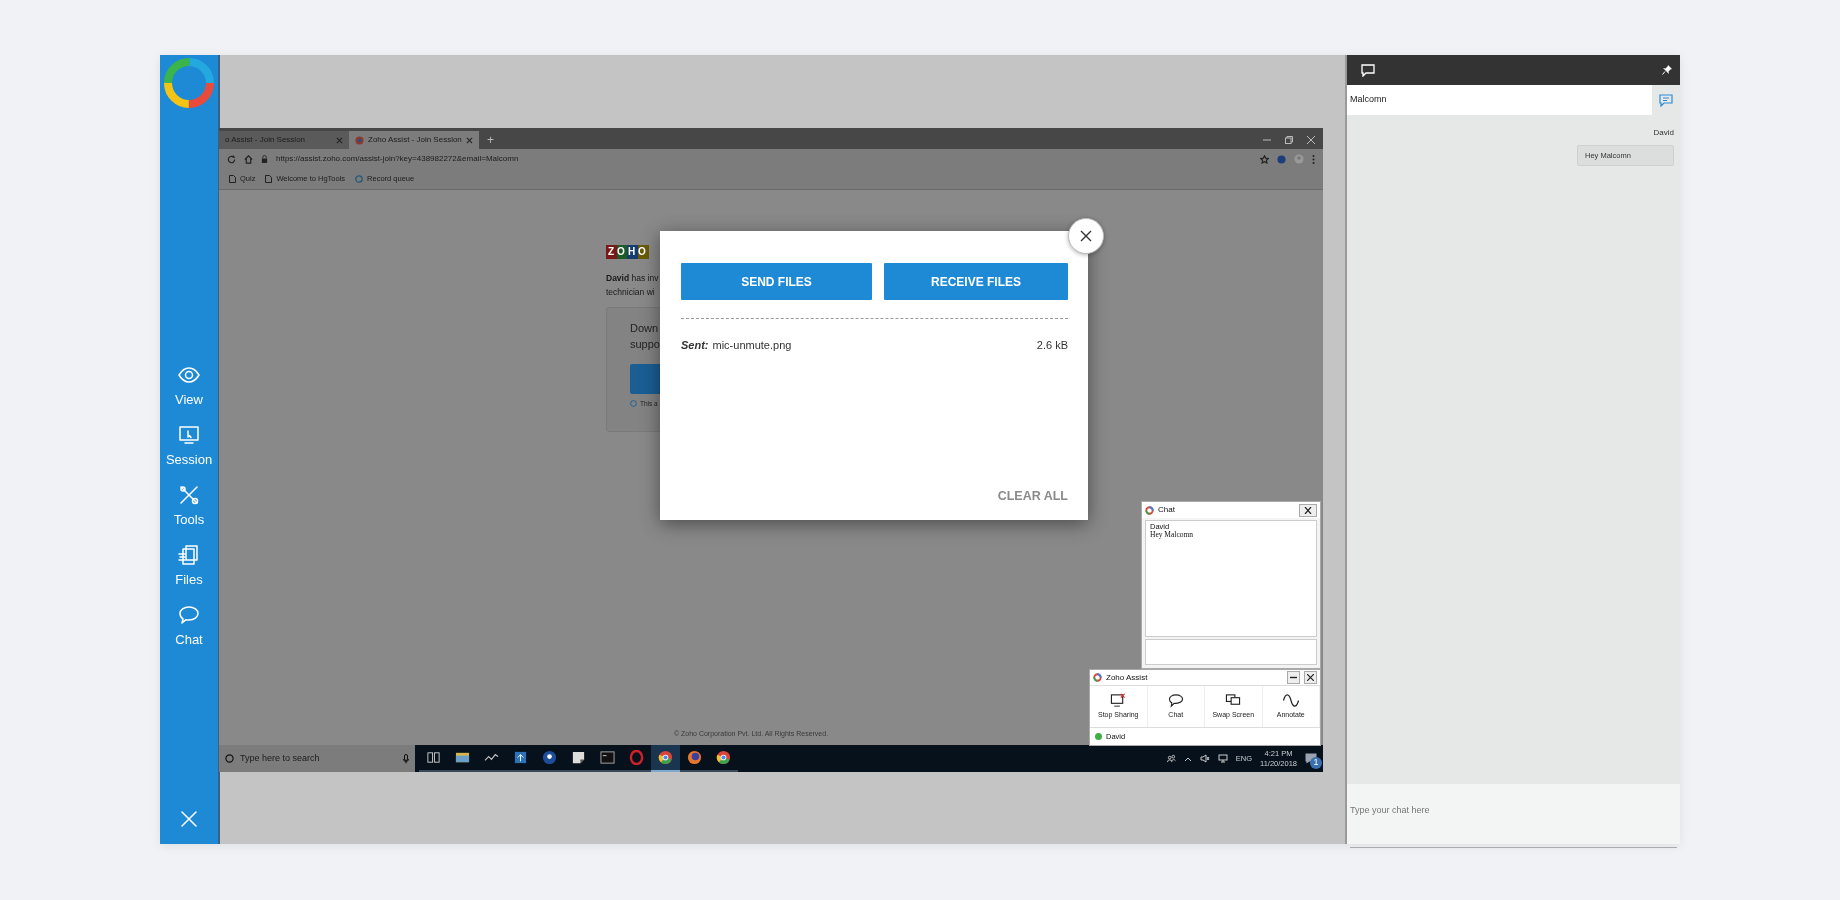 This screenshot has height=900, width=1840. What do you see at coordinates (776, 281) in the screenshot?
I see `send-files-button: SEND FILES` at bounding box center [776, 281].